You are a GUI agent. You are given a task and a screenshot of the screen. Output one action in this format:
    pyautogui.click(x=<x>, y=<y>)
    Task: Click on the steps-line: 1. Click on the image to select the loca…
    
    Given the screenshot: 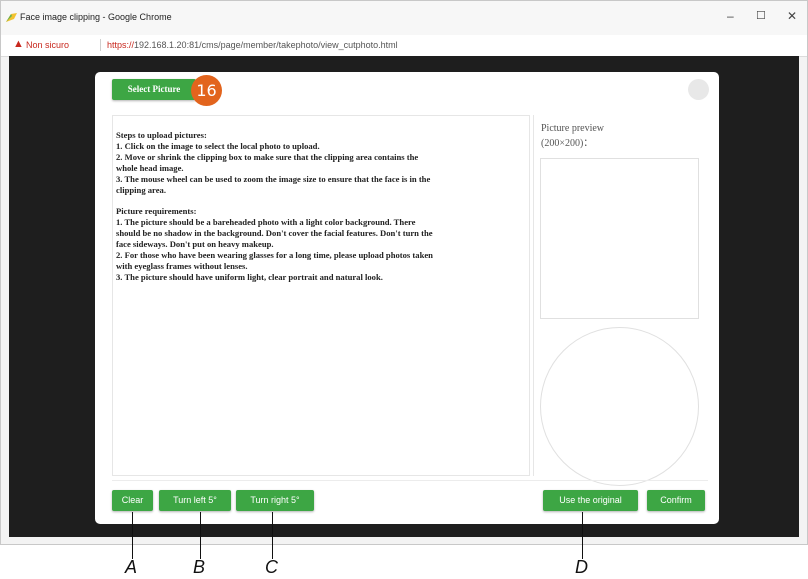 What is the action you would take?
    pyautogui.click(x=218, y=145)
    